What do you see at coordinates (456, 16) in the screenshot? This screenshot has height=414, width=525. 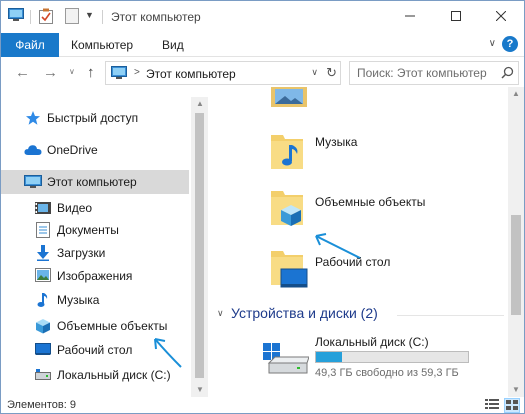 I see `maximize-button` at bounding box center [456, 16].